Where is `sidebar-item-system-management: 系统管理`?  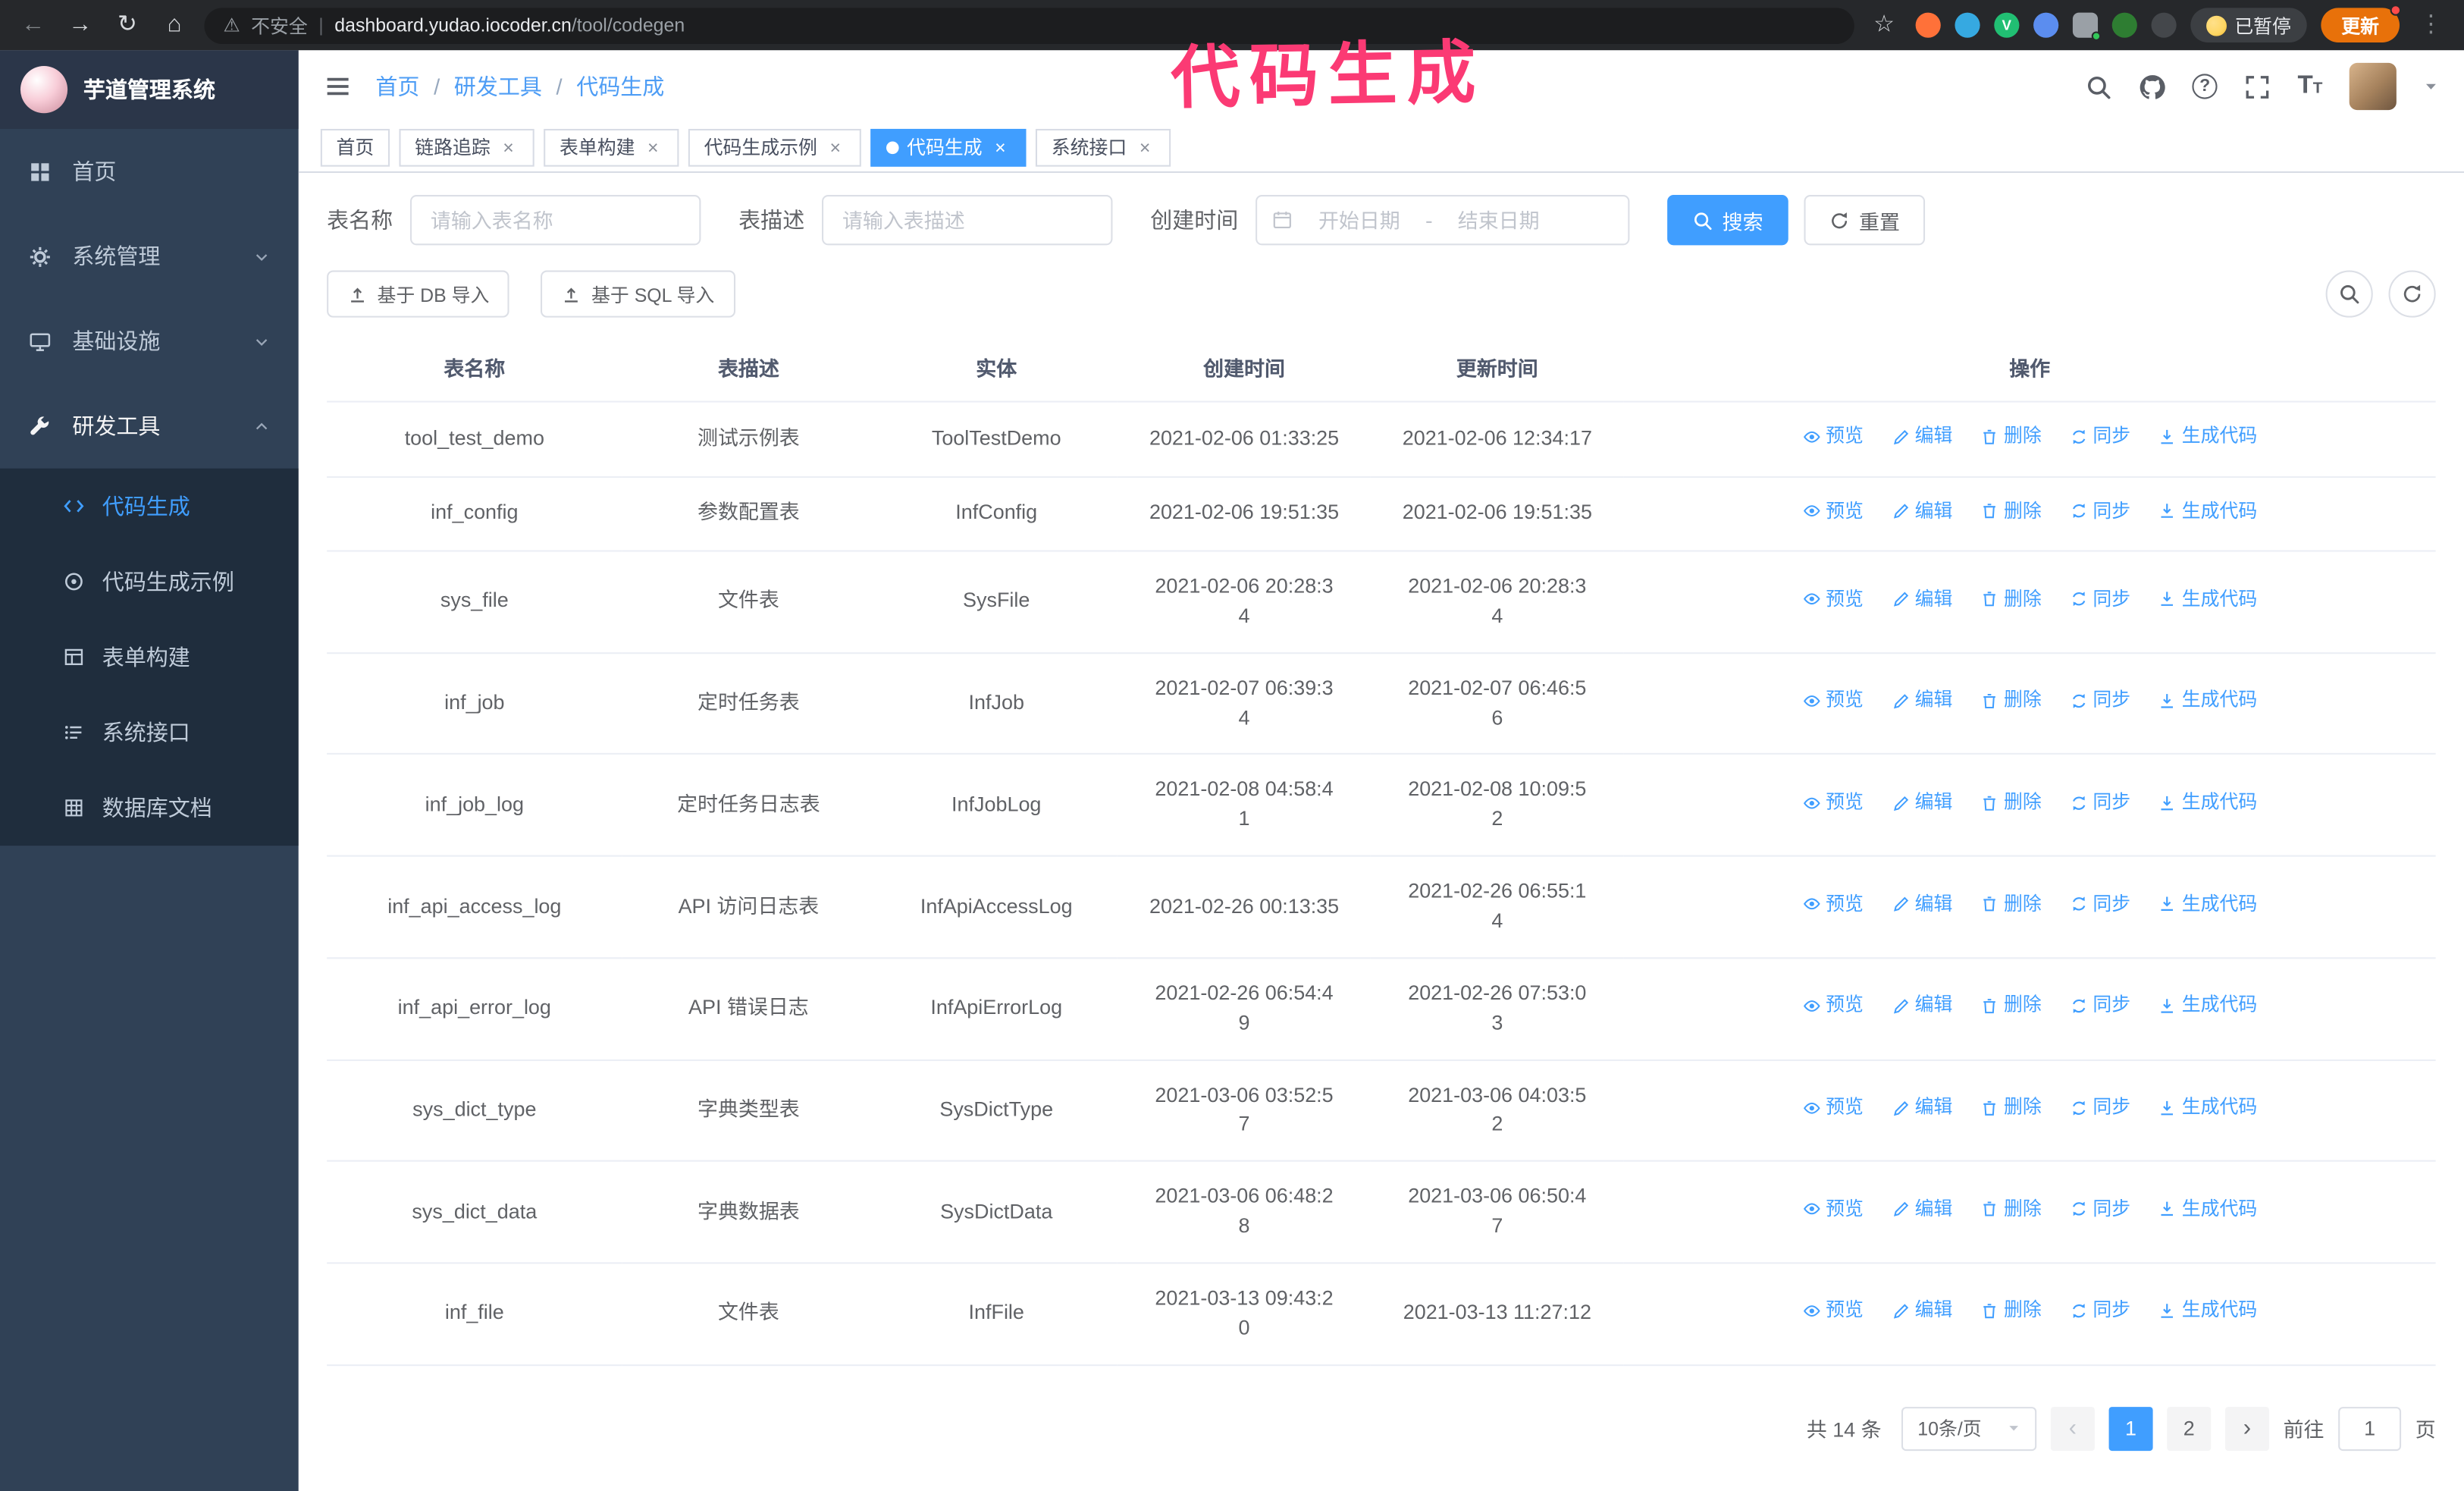
sidebar-item-system-management: 系统管理 is located at coordinates (150, 256).